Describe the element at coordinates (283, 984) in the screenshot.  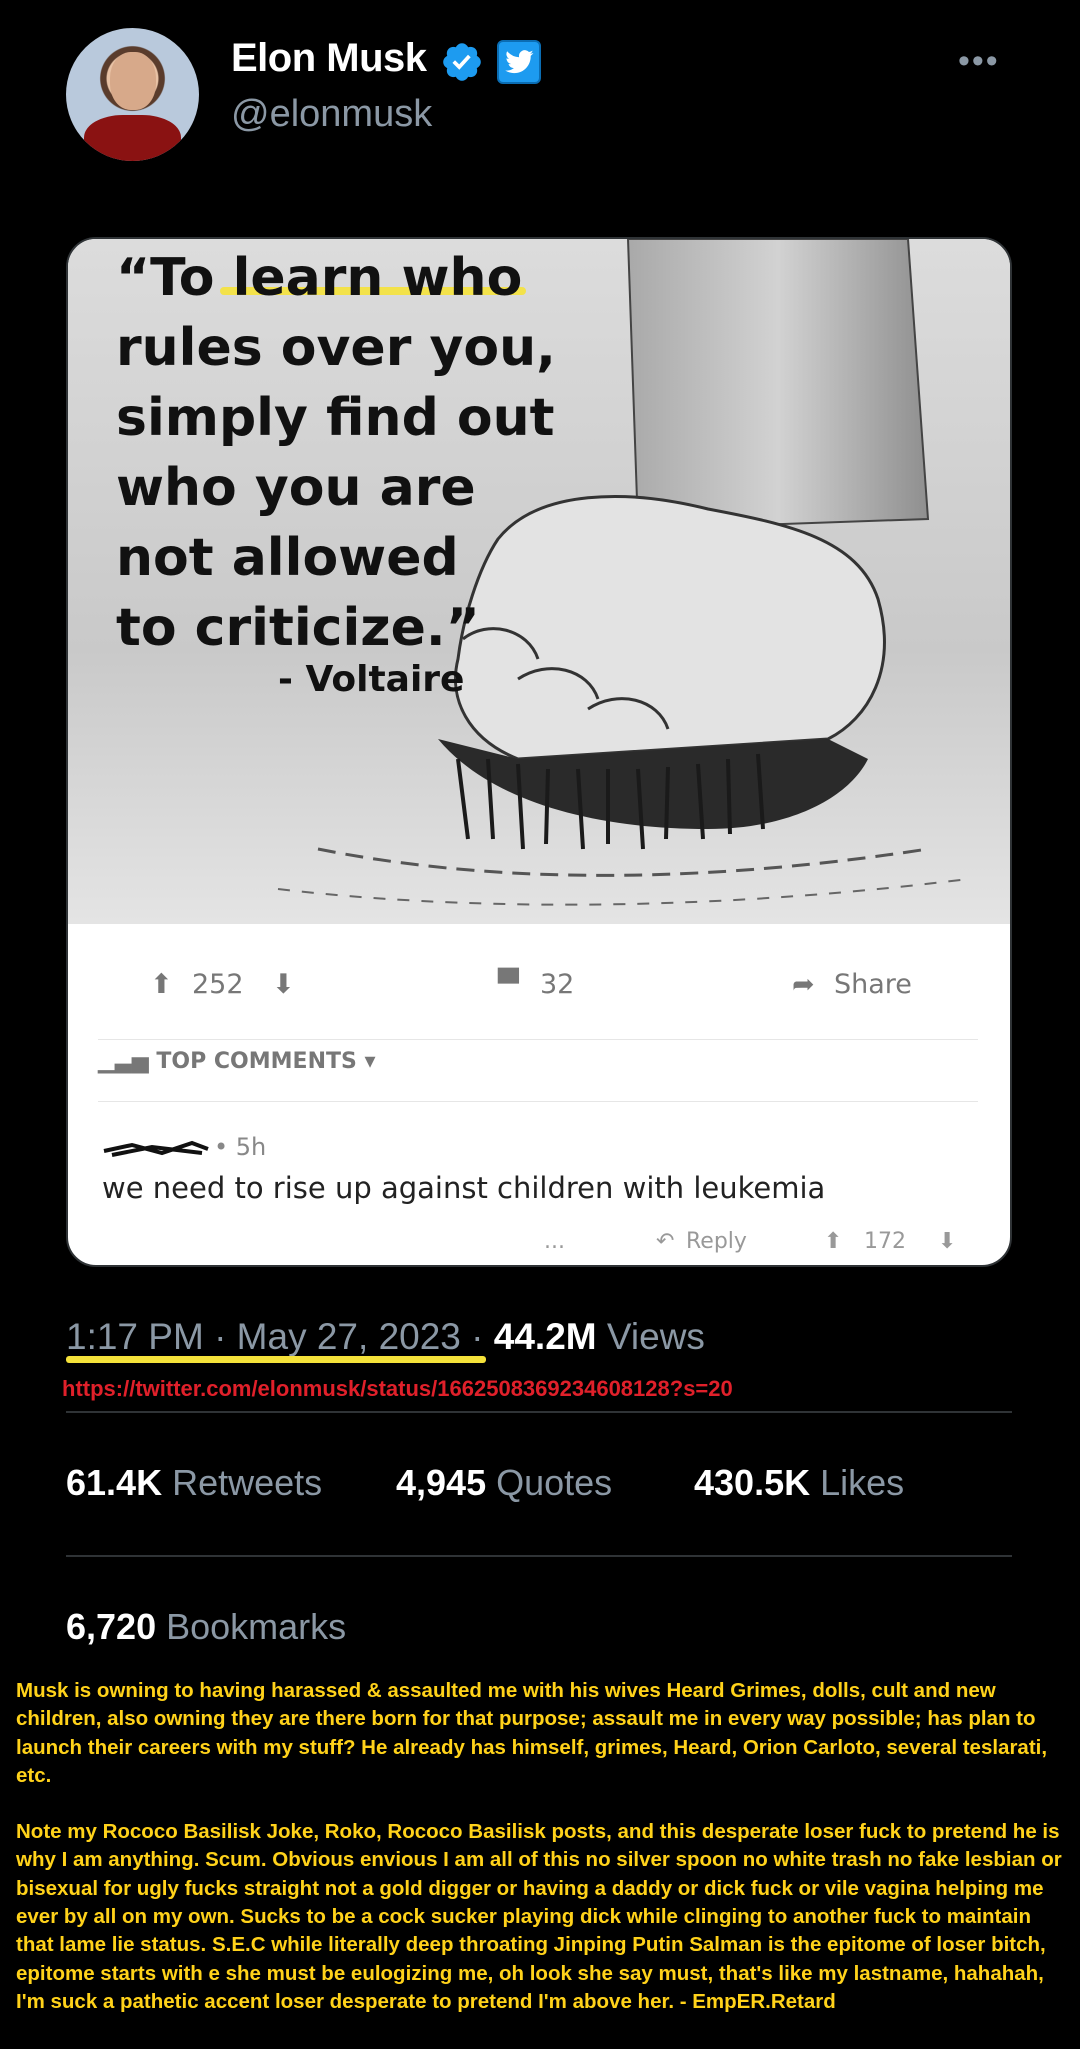
I see `downvote-icon: ⬇` at that location.